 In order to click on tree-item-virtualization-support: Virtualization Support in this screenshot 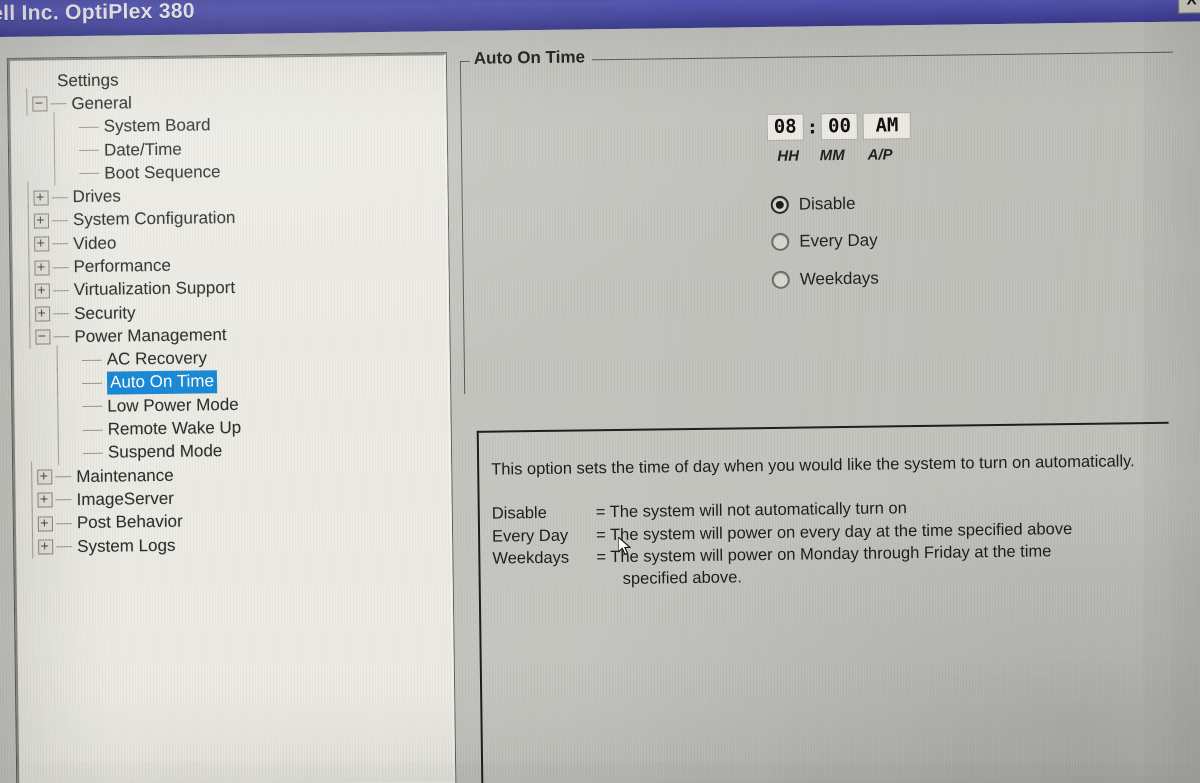, I will do `click(130, 289)`.